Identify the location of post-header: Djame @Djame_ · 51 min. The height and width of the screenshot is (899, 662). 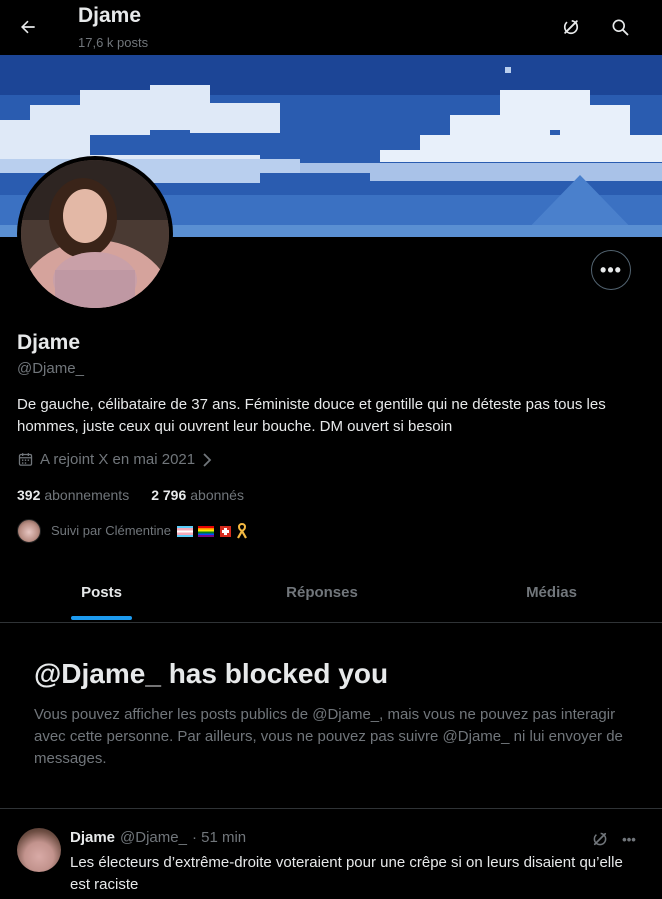
(158, 837).